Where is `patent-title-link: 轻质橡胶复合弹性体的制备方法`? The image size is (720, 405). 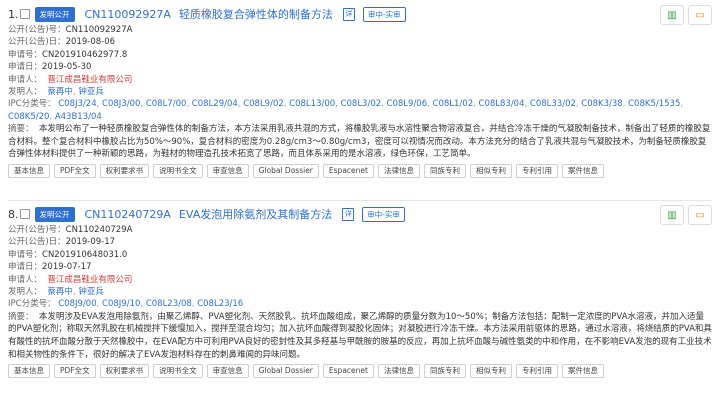
patent-title-link: 轻质橡胶复合弹性体的制备方法 is located at coordinates (256, 14).